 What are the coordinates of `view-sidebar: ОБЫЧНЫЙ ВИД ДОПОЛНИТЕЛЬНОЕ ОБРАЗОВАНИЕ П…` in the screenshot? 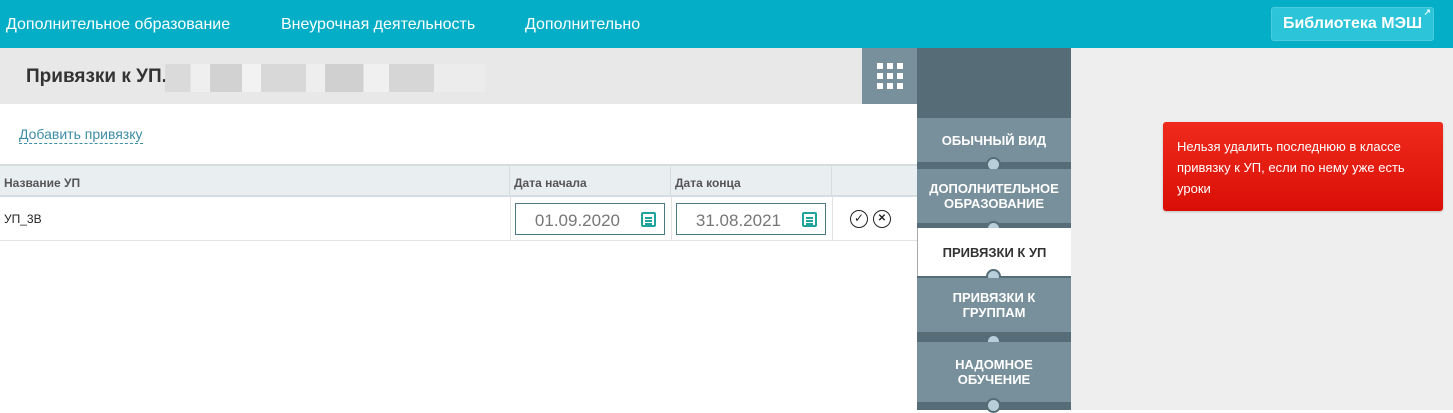 It's located at (994, 230).